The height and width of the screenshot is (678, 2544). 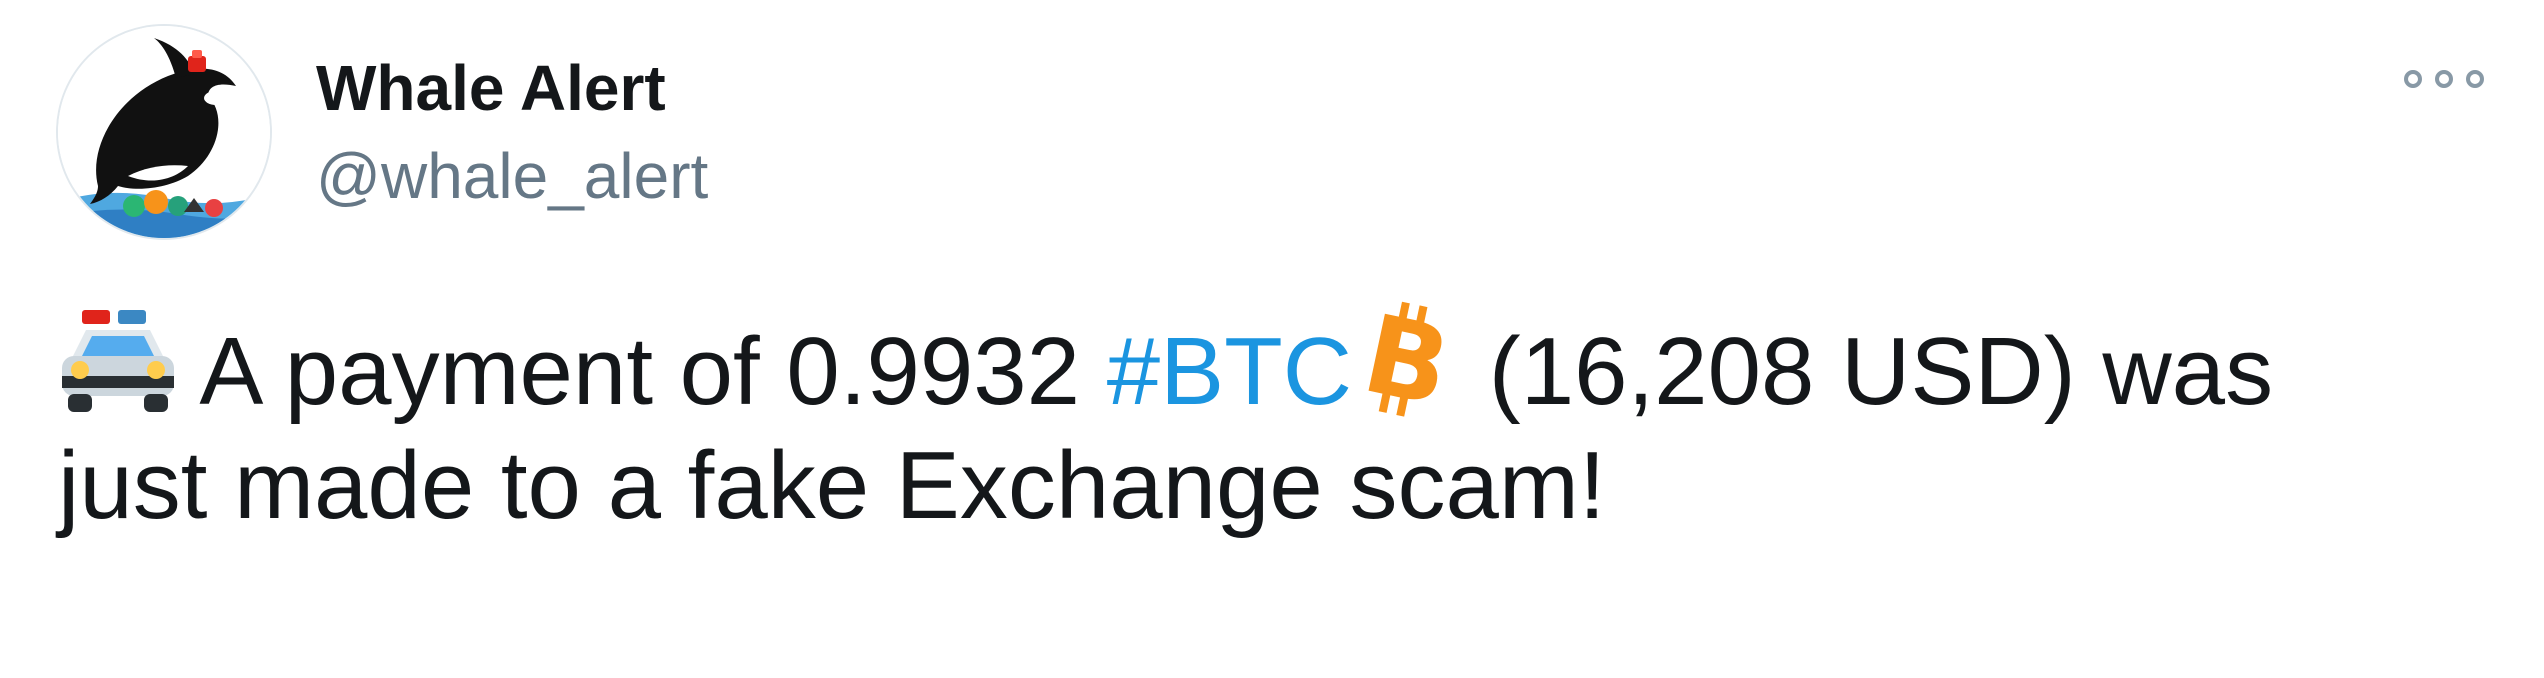 What do you see at coordinates (1881, 371) in the screenshot?
I see `tweet-text-part-2: (16,208 USD) was` at bounding box center [1881, 371].